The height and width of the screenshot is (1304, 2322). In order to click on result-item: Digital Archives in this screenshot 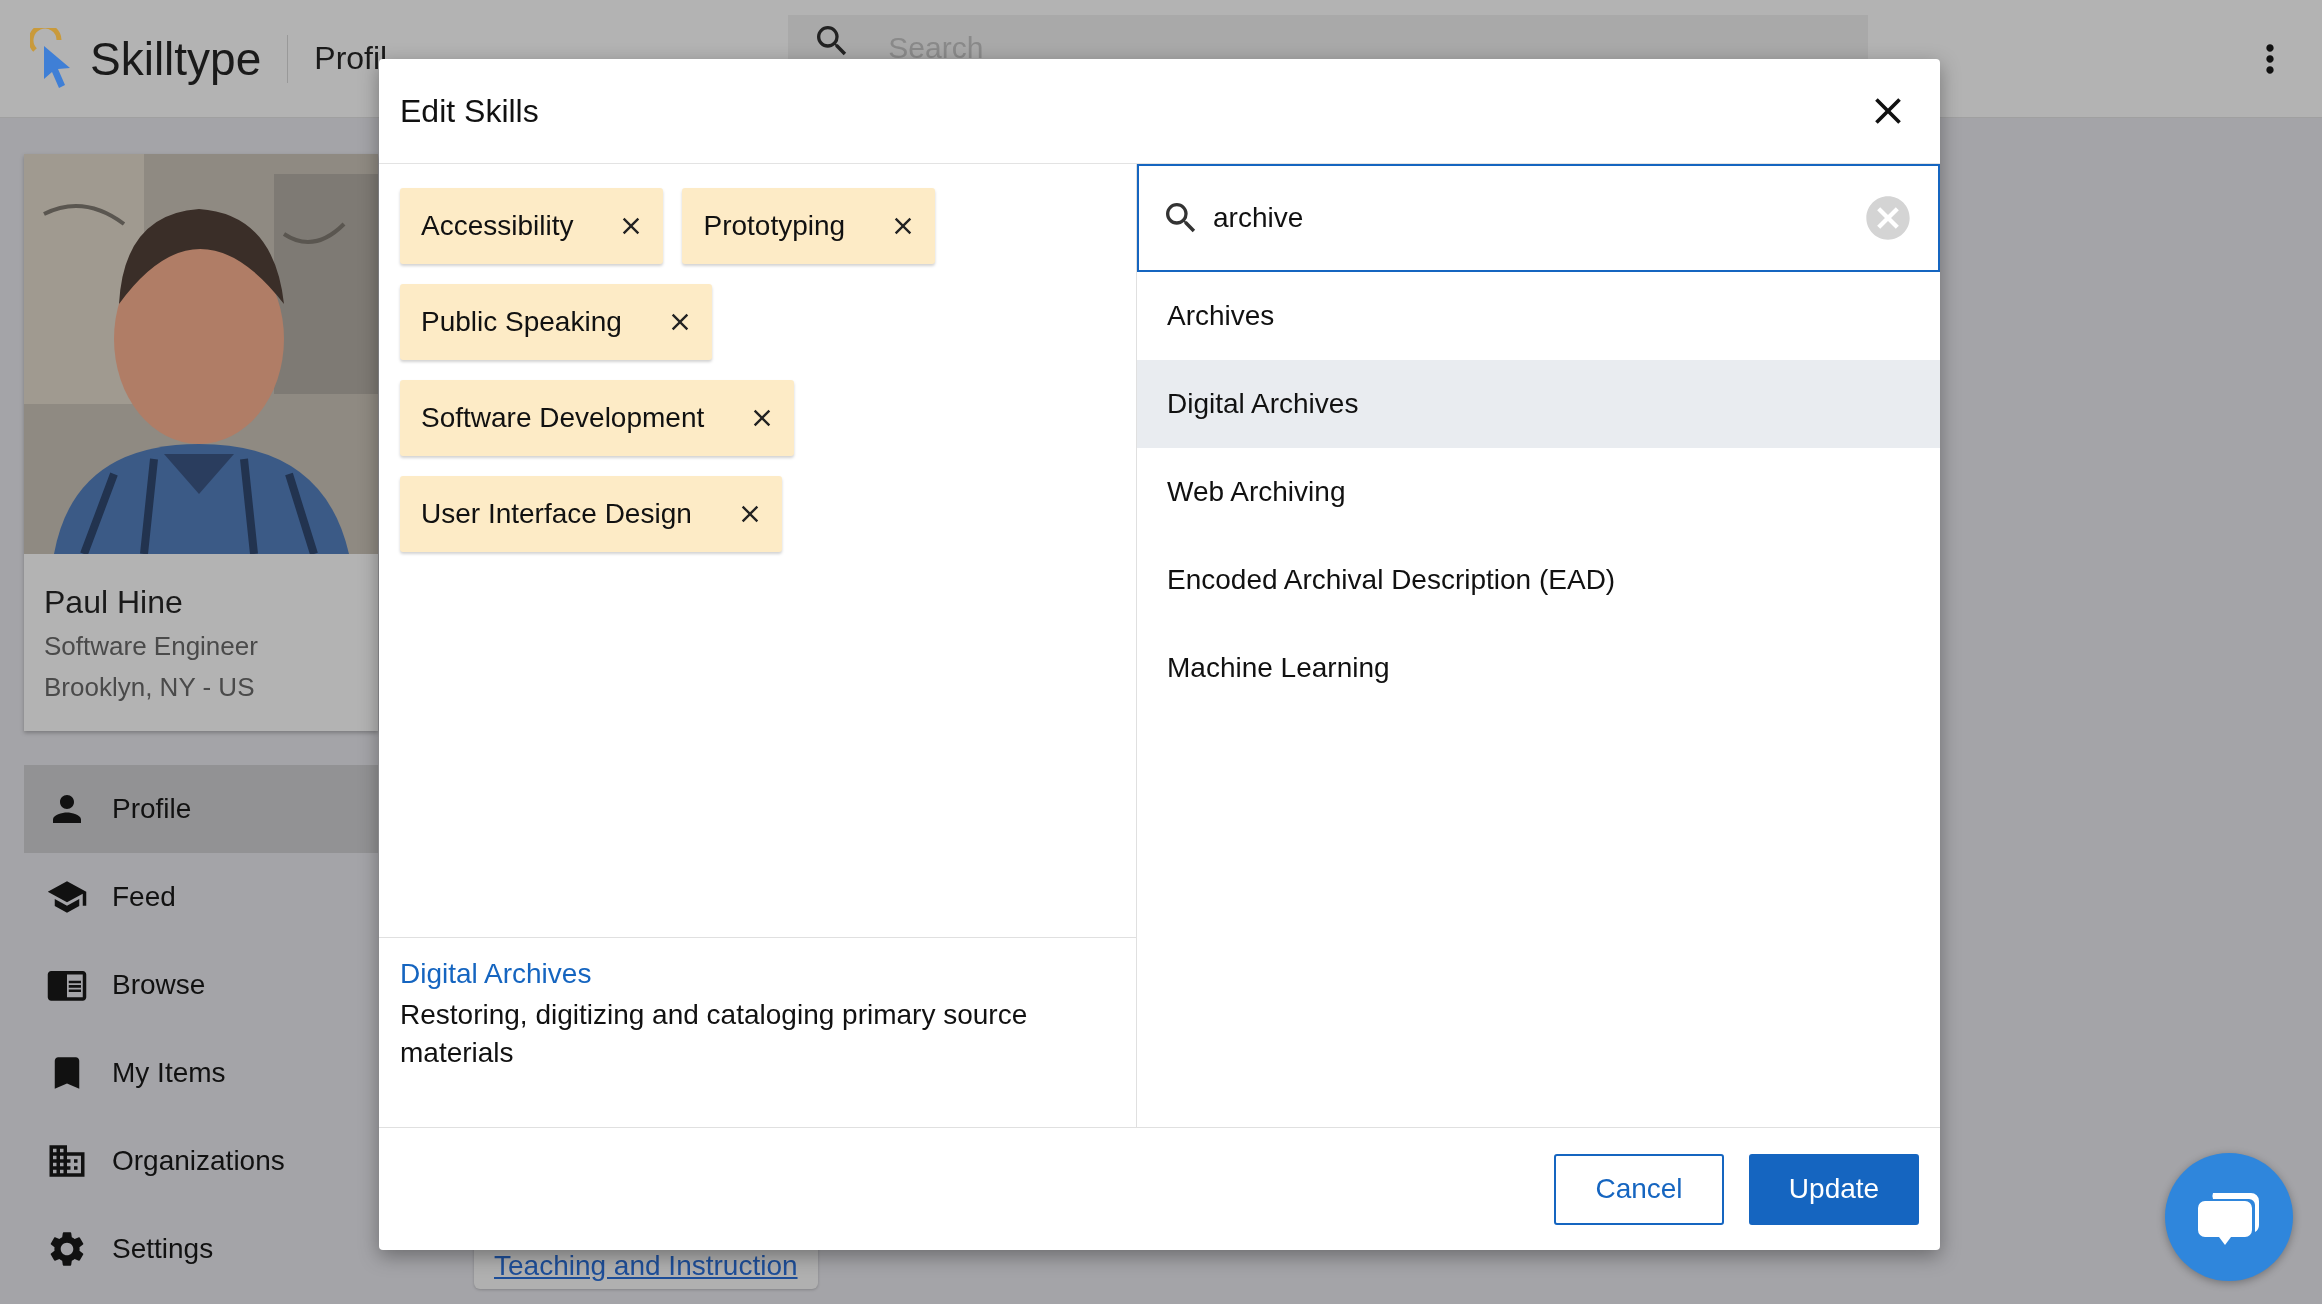, I will do `click(1538, 404)`.